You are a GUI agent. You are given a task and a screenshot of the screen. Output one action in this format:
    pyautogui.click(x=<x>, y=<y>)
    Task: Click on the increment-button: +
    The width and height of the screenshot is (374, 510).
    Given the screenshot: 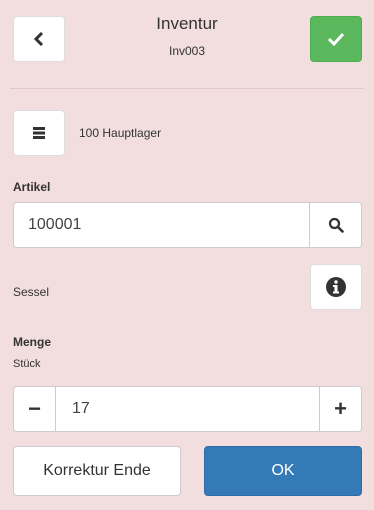 What is the action you would take?
    pyautogui.click(x=340, y=409)
    